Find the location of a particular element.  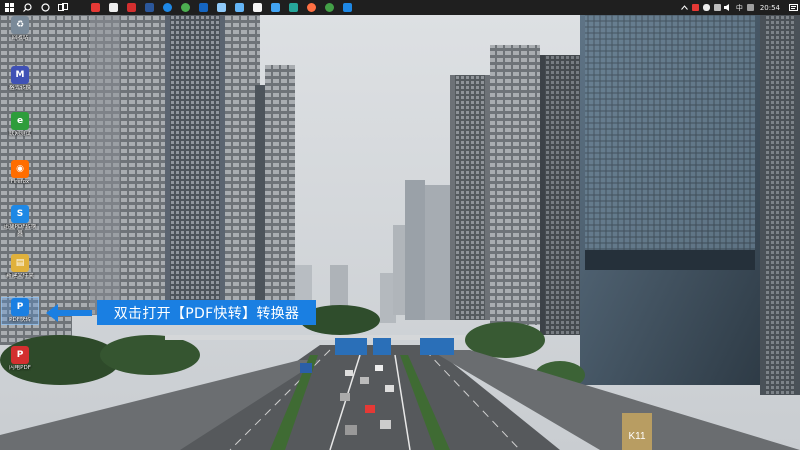

desktop-app-icon: ♻ is located at coordinates (20, 25).